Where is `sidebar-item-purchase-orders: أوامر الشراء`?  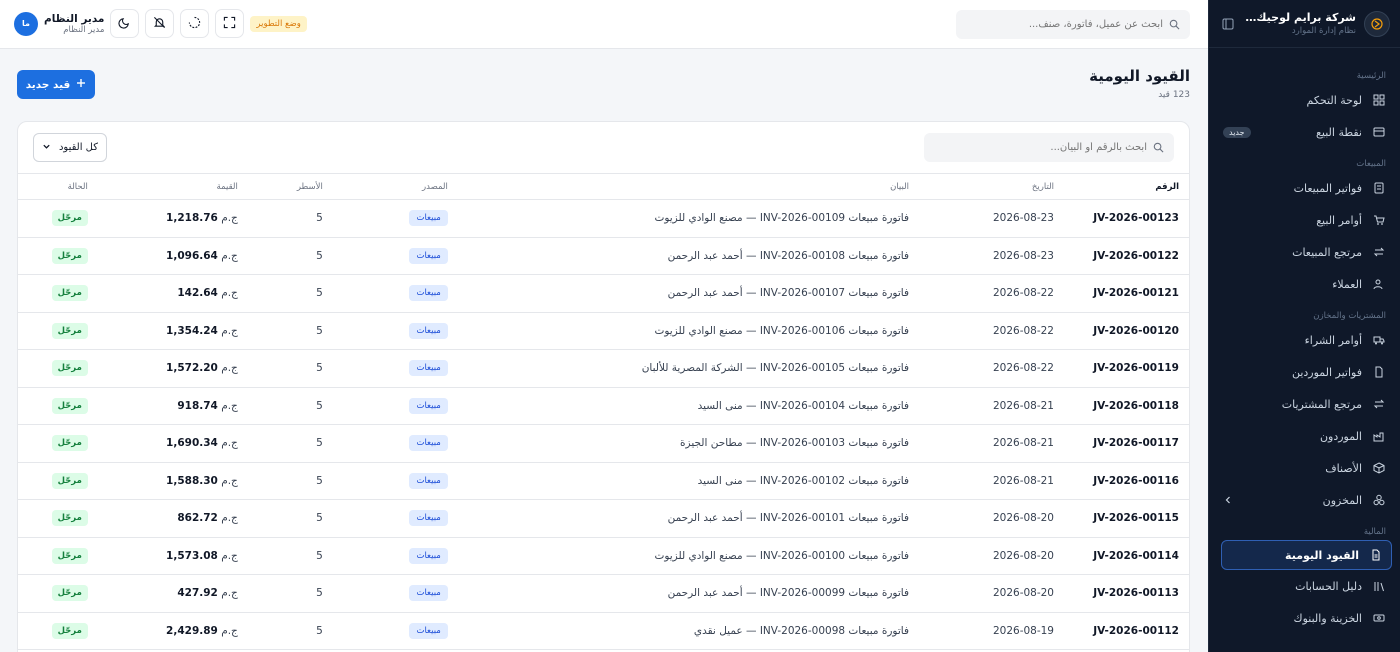 sidebar-item-purchase-orders: أوامر الشراء is located at coordinates (1304, 340).